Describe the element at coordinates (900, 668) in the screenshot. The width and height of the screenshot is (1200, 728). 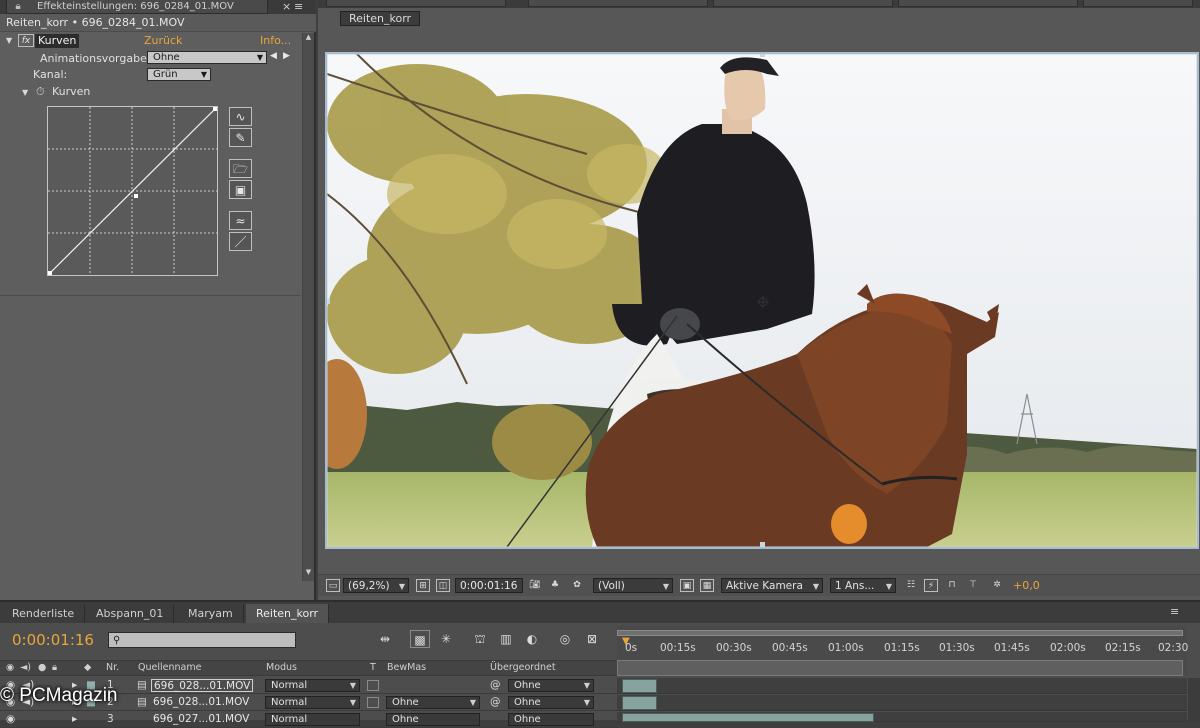
I see `time-navigator` at that location.